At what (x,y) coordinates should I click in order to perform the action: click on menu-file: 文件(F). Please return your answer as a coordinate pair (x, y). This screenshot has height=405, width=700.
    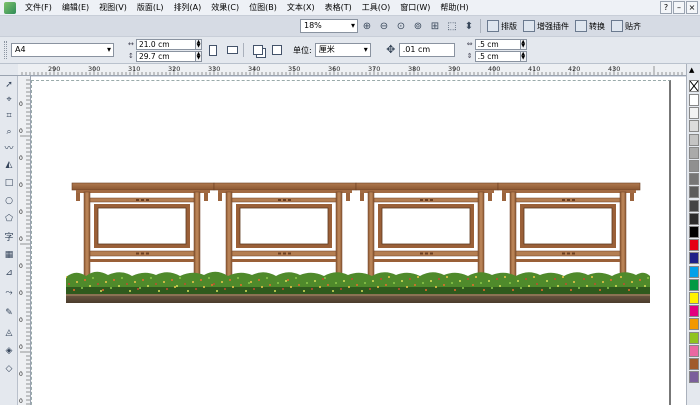
    Looking at the image, I should click on (38, 7).